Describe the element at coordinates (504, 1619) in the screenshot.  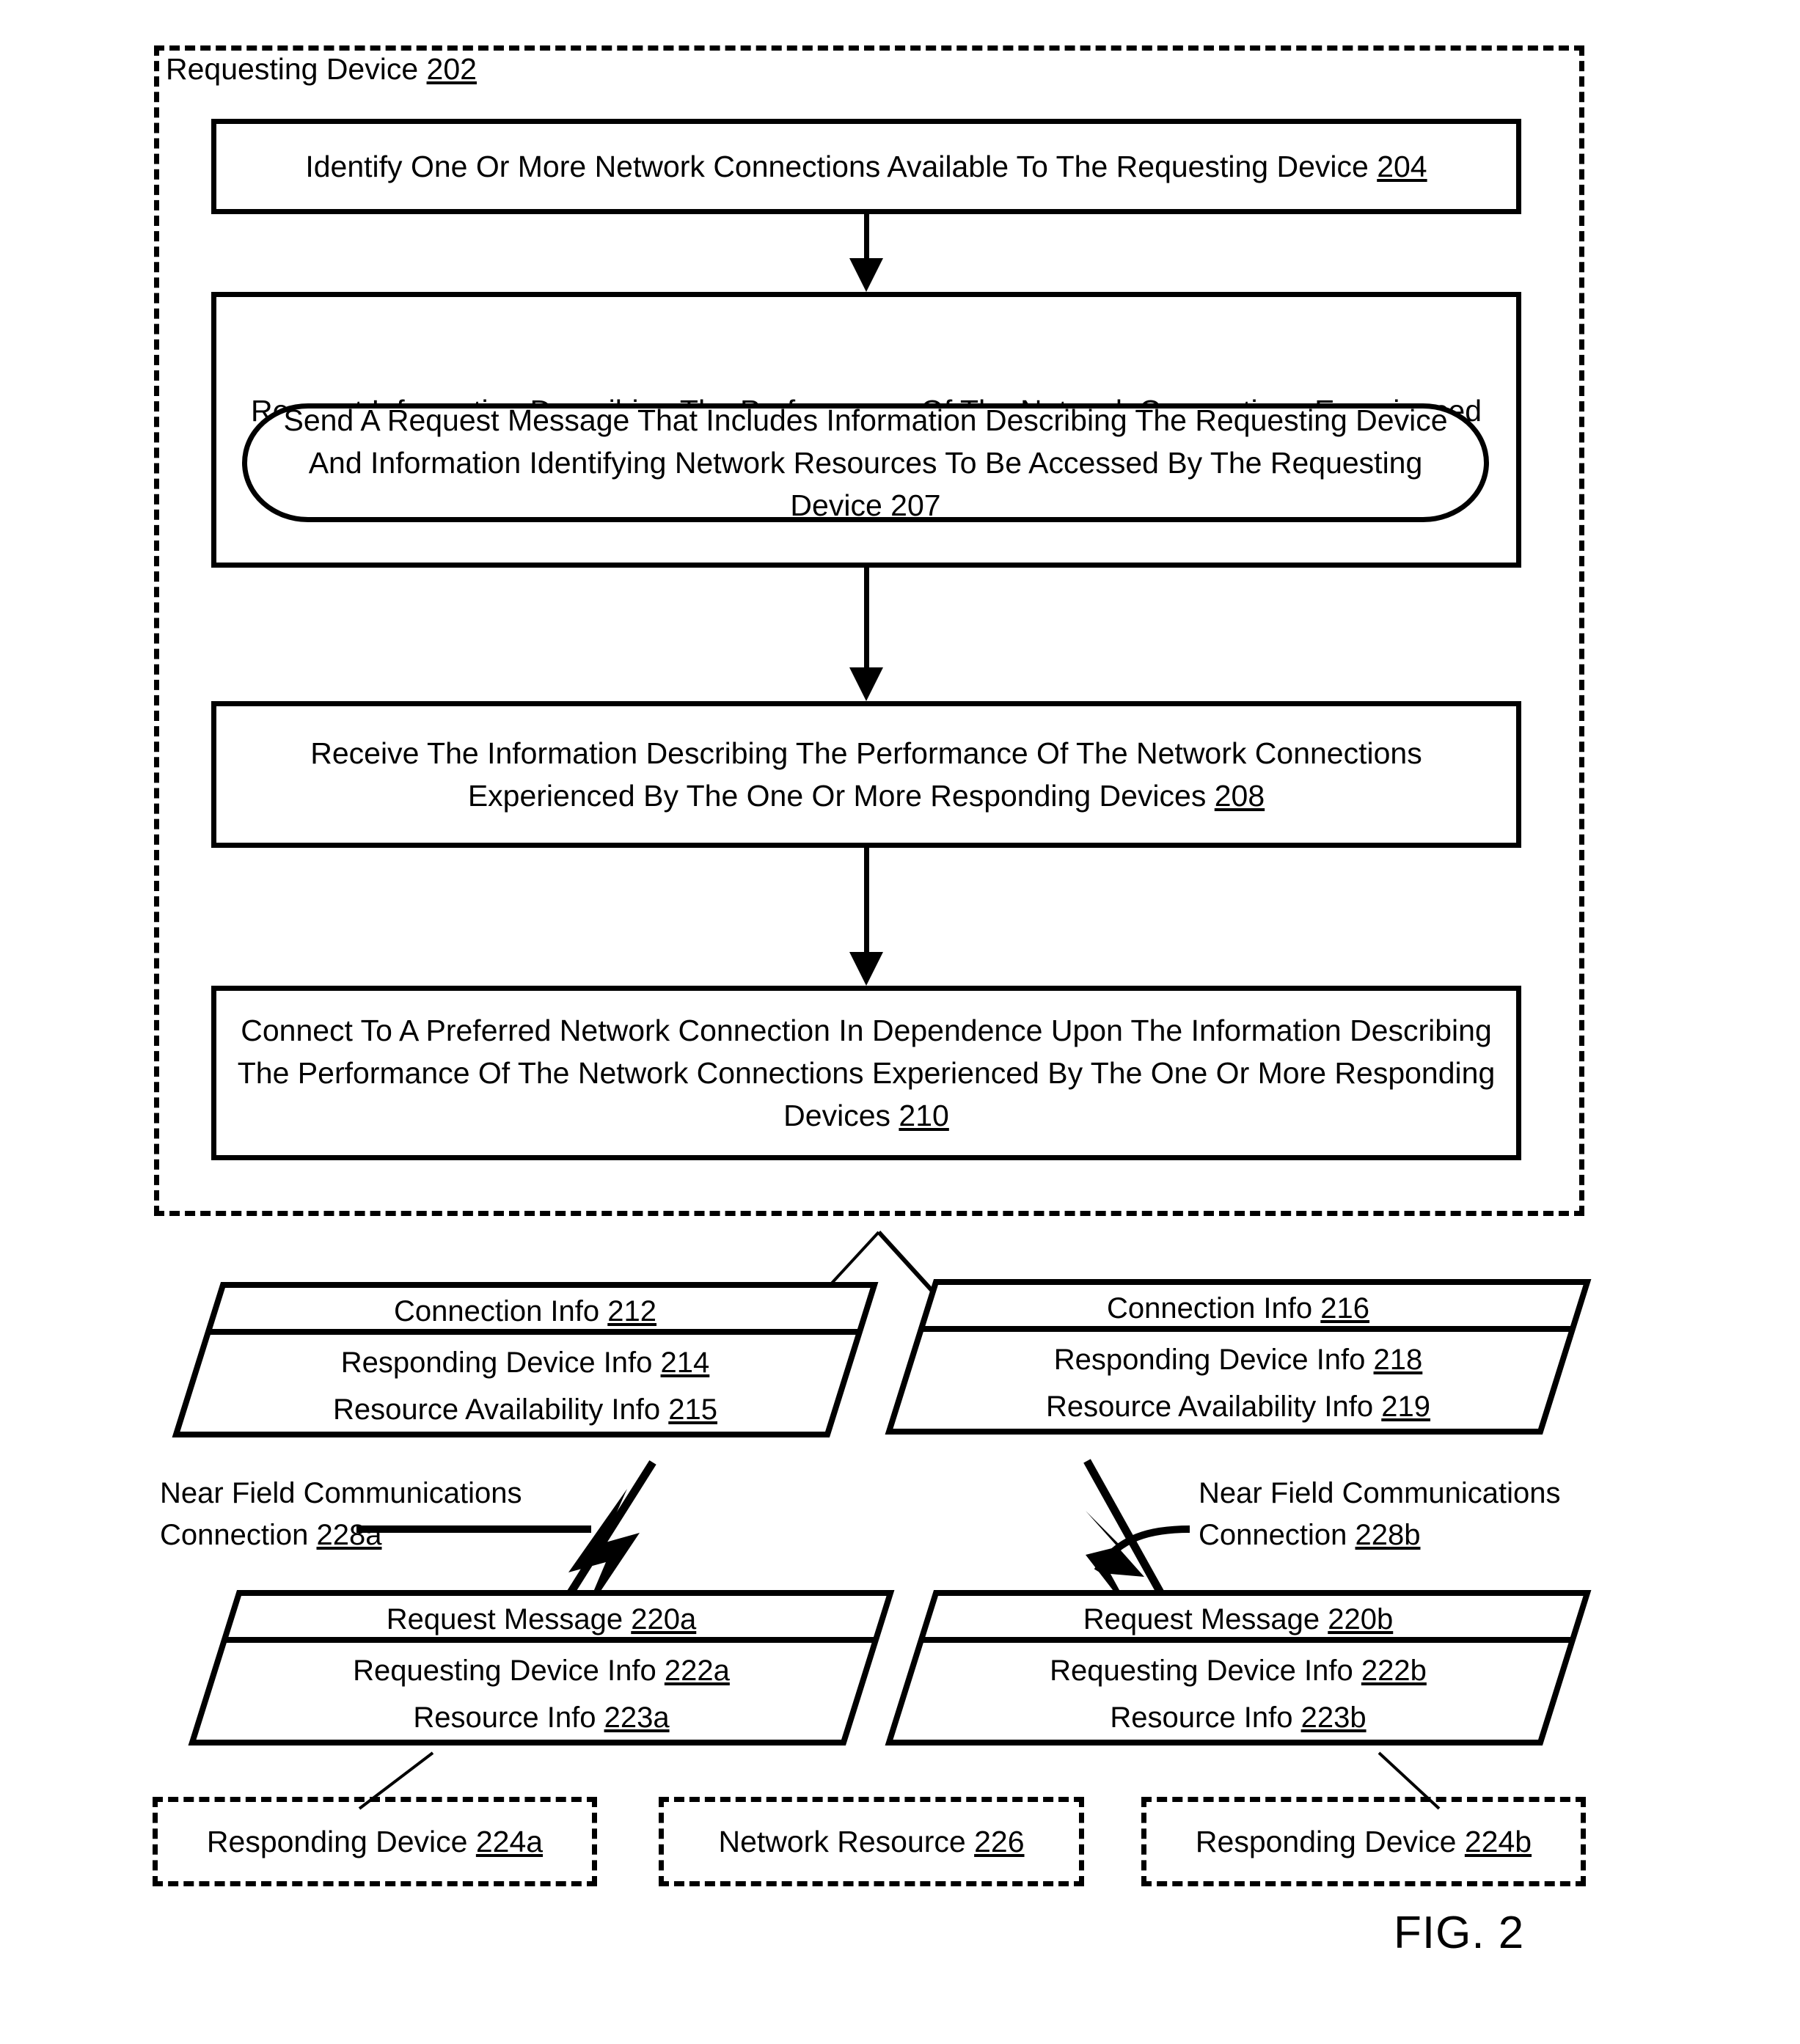
I see `request-message-220a-title-text: Request Message` at that location.